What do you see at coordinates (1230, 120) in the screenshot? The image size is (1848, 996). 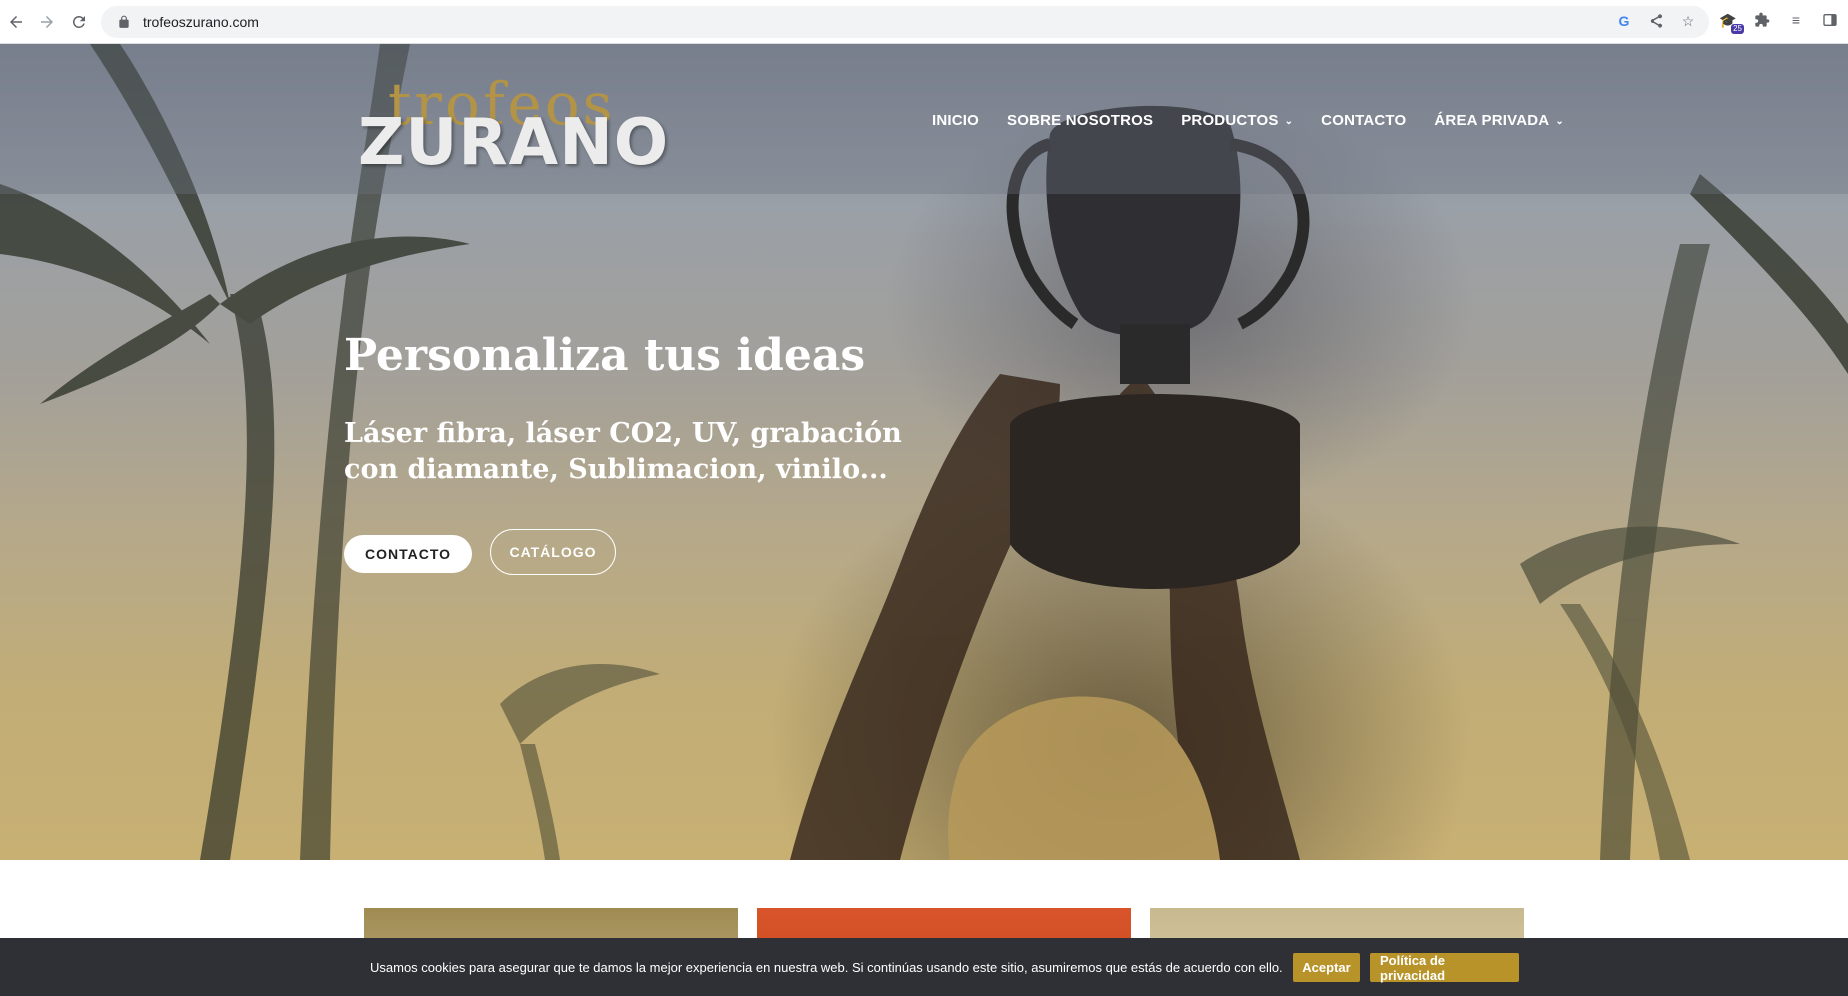 I see `nav-item-label: PRODUCTOS` at bounding box center [1230, 120].